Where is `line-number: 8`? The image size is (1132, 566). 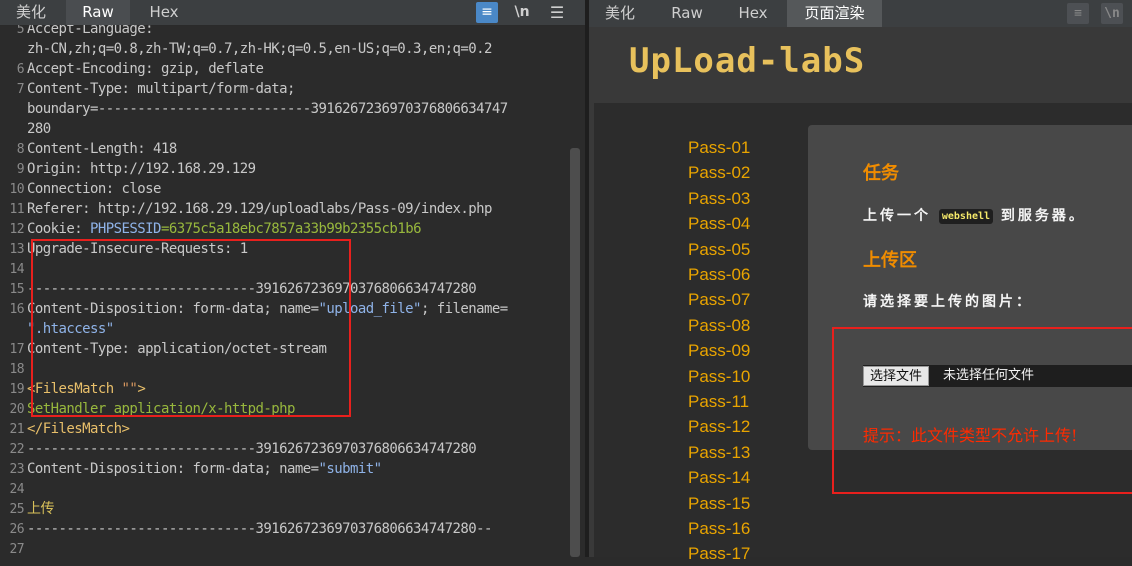 line-number: 8 is located at coordinates (20, 149).